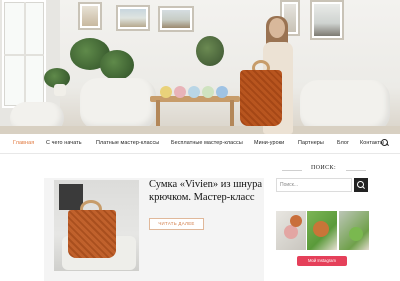  What do you see at coordinates (207, 143) in the screenshot?
I see `nav-item-free-masterclasses: Бесплатные мастер-классы` at bounding box center [207, 143].